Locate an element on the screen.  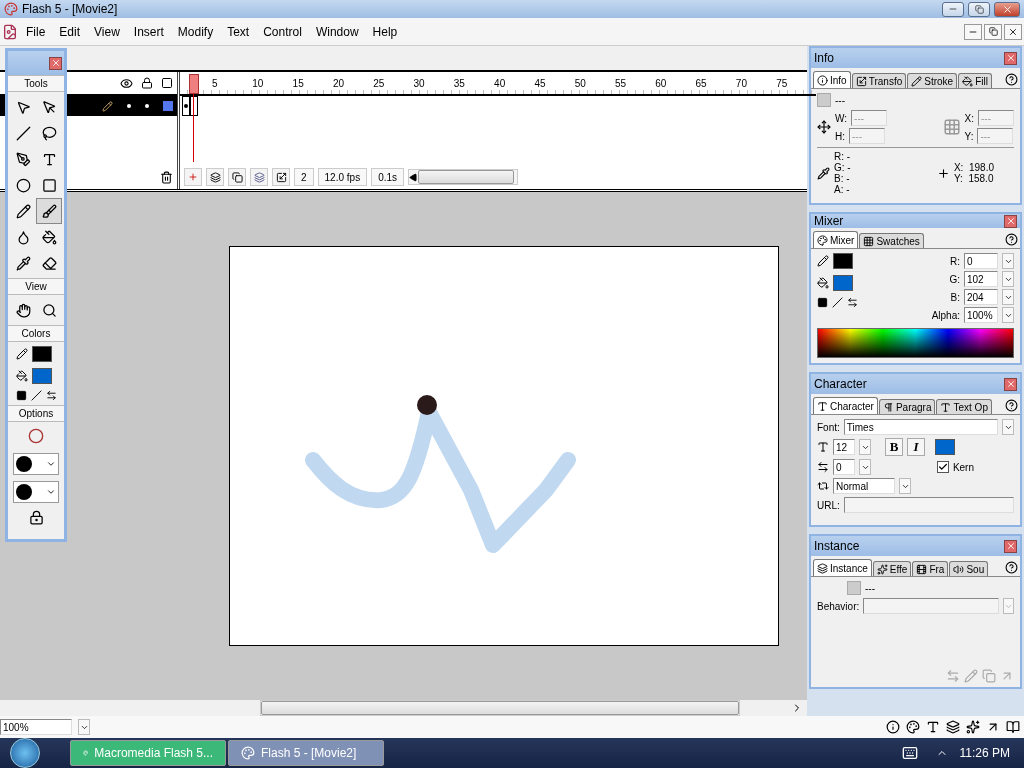
outline-icon is located at coordinates (167, 83).